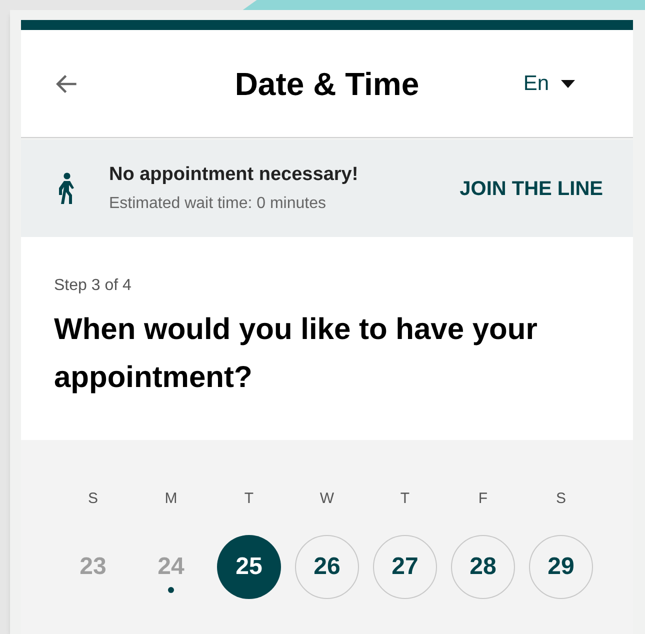 The image size is (645, 634). What do you see at coordinates (531, 189) in the screenshot?
I see `join-line-button: JOIN THE LINE` at bounding box center [531, 189].